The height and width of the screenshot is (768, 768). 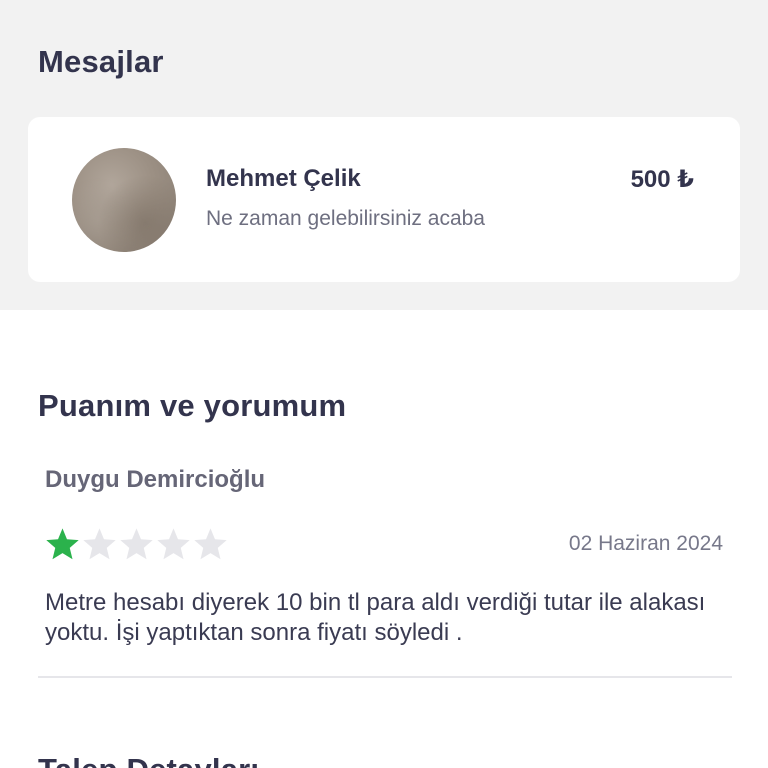 I want to click on request-details-title: Talep Detayları, so click(x=148, y=760).